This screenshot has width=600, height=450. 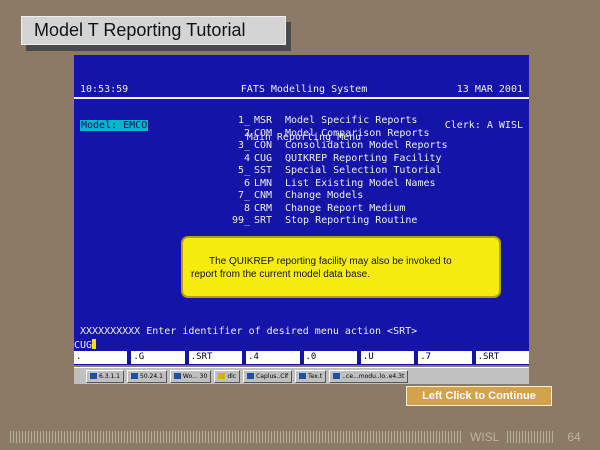 What do you see at coordinates (485, 437) in the screenshot?
I see `footer-org: WISL` at bounding box center [485, 437].